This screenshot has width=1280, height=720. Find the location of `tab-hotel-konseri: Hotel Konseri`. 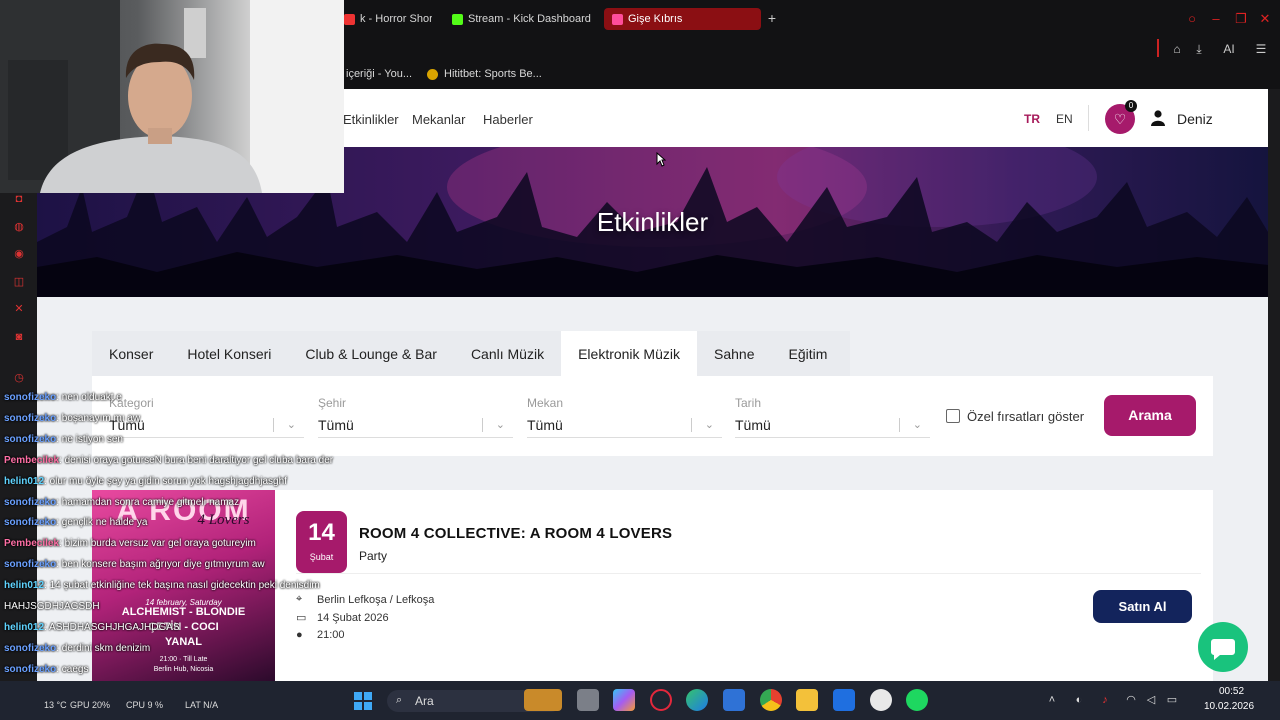

tab-hotel-konseri: Hotel Konseri is located at coordinates (229, 354).